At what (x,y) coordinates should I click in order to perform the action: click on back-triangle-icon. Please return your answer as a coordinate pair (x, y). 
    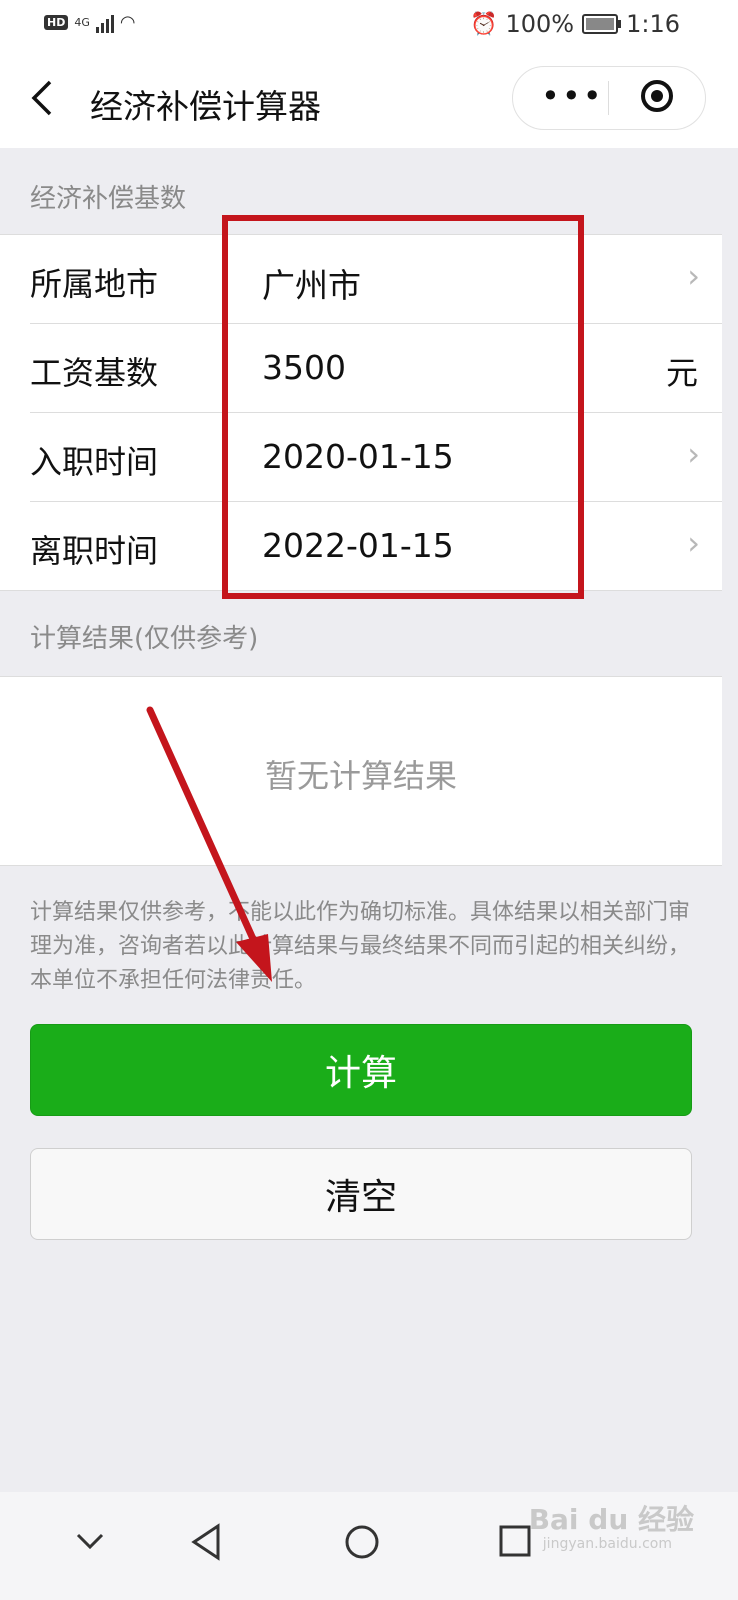
    Looking at the image, I should click on (206, 1542).